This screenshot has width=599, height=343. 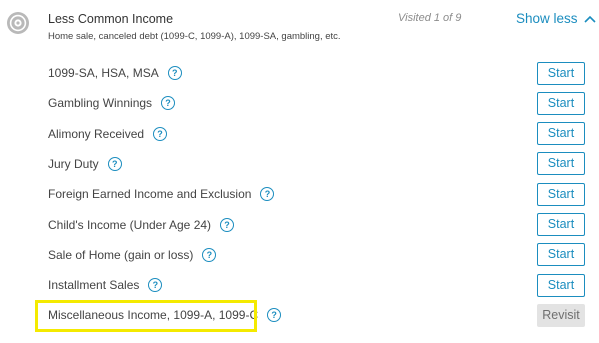 What do you see at coordinates (96, 133) in the screenshot?
I see `income-item-label: Alimony Received` at bounding box center [96, 133].